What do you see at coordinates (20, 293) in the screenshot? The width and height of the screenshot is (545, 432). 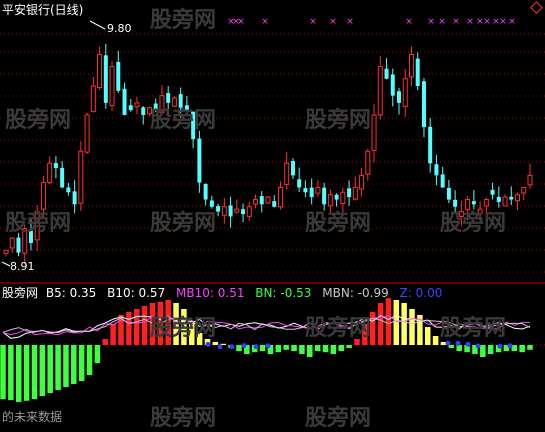 I see `indicator-name: 股旁网` at bounding box center [20, 293].